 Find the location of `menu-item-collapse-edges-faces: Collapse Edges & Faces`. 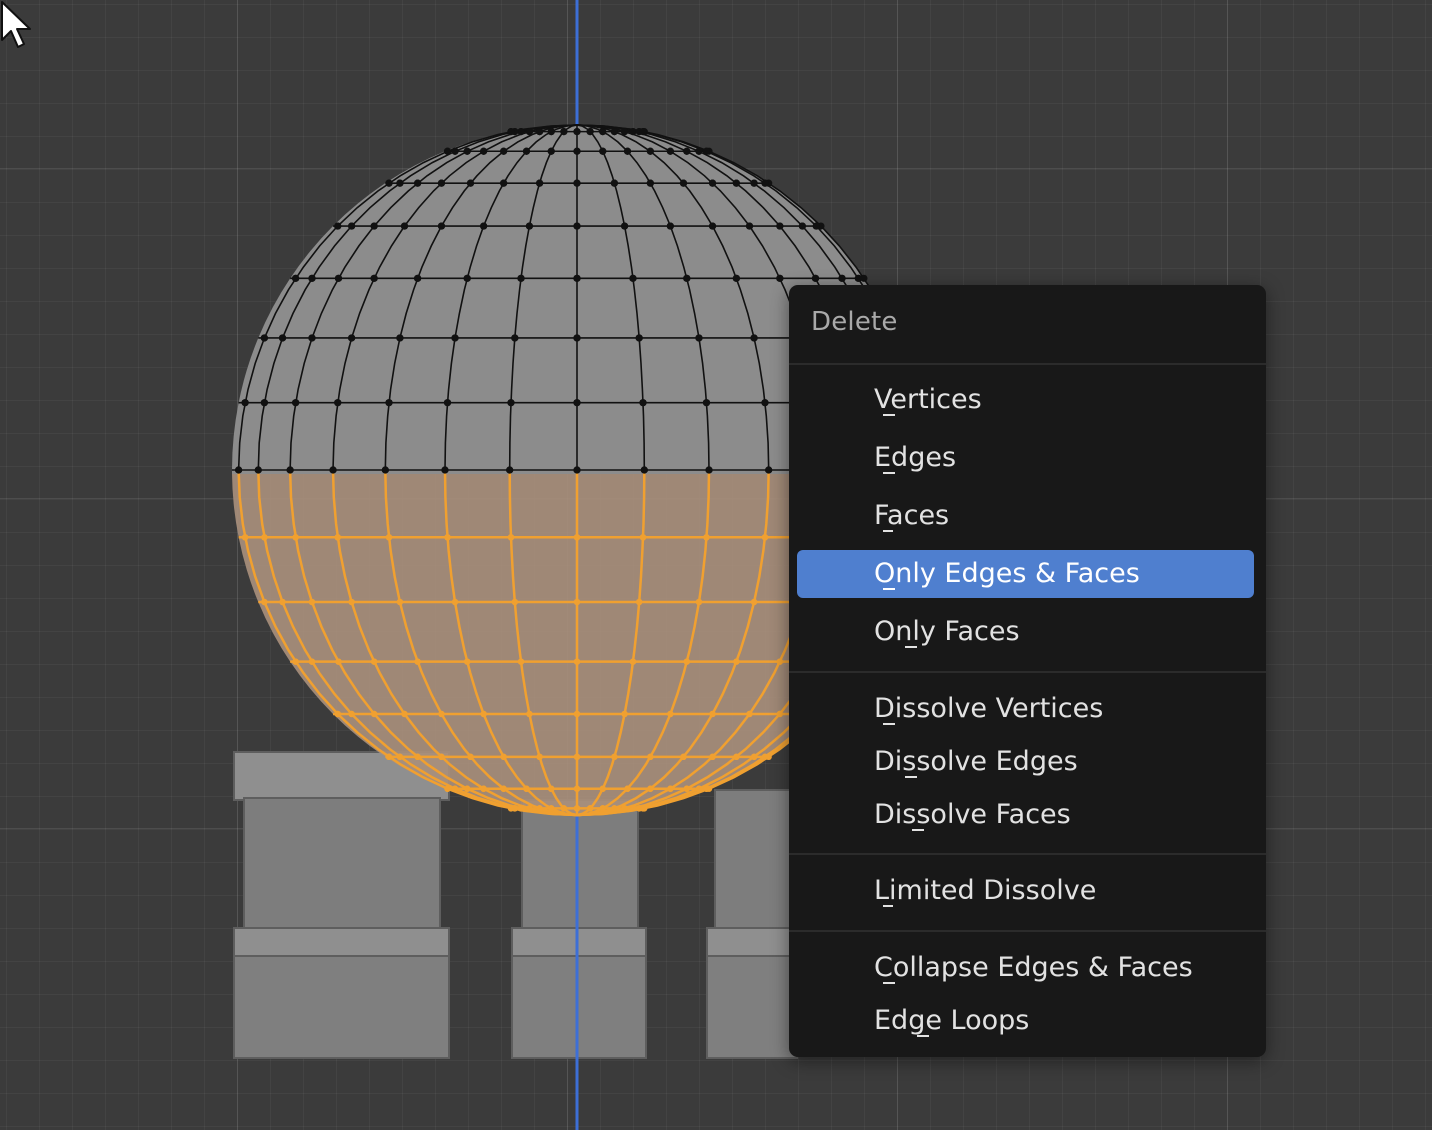

menu-item-collapse-edges-faces: Collapse Edges & Faces is located at coordinates (1025, 968).